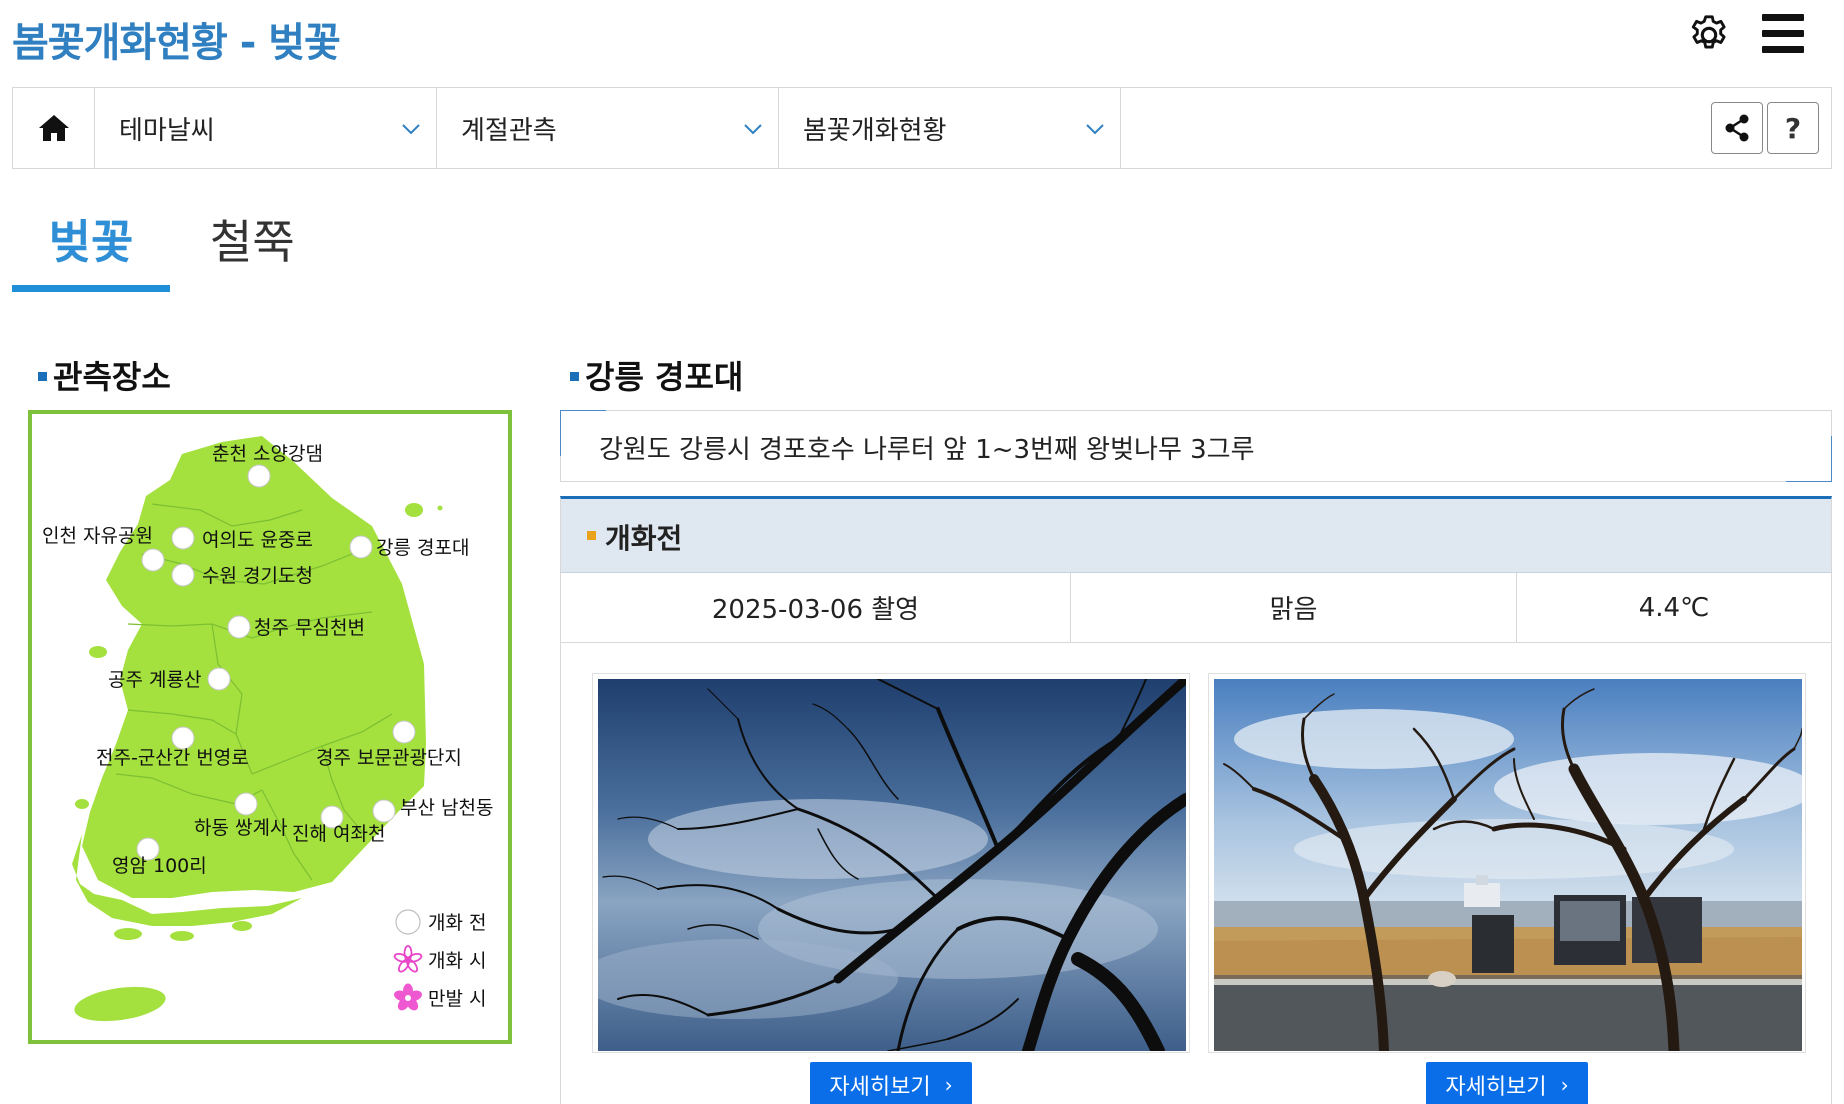 The width and height of the screenshot is (1844, 1104). What do you see at coordinates (112, 377) in the screenshot?
I see `section-title-text: 관측장소` at bounding box center [112, 377].